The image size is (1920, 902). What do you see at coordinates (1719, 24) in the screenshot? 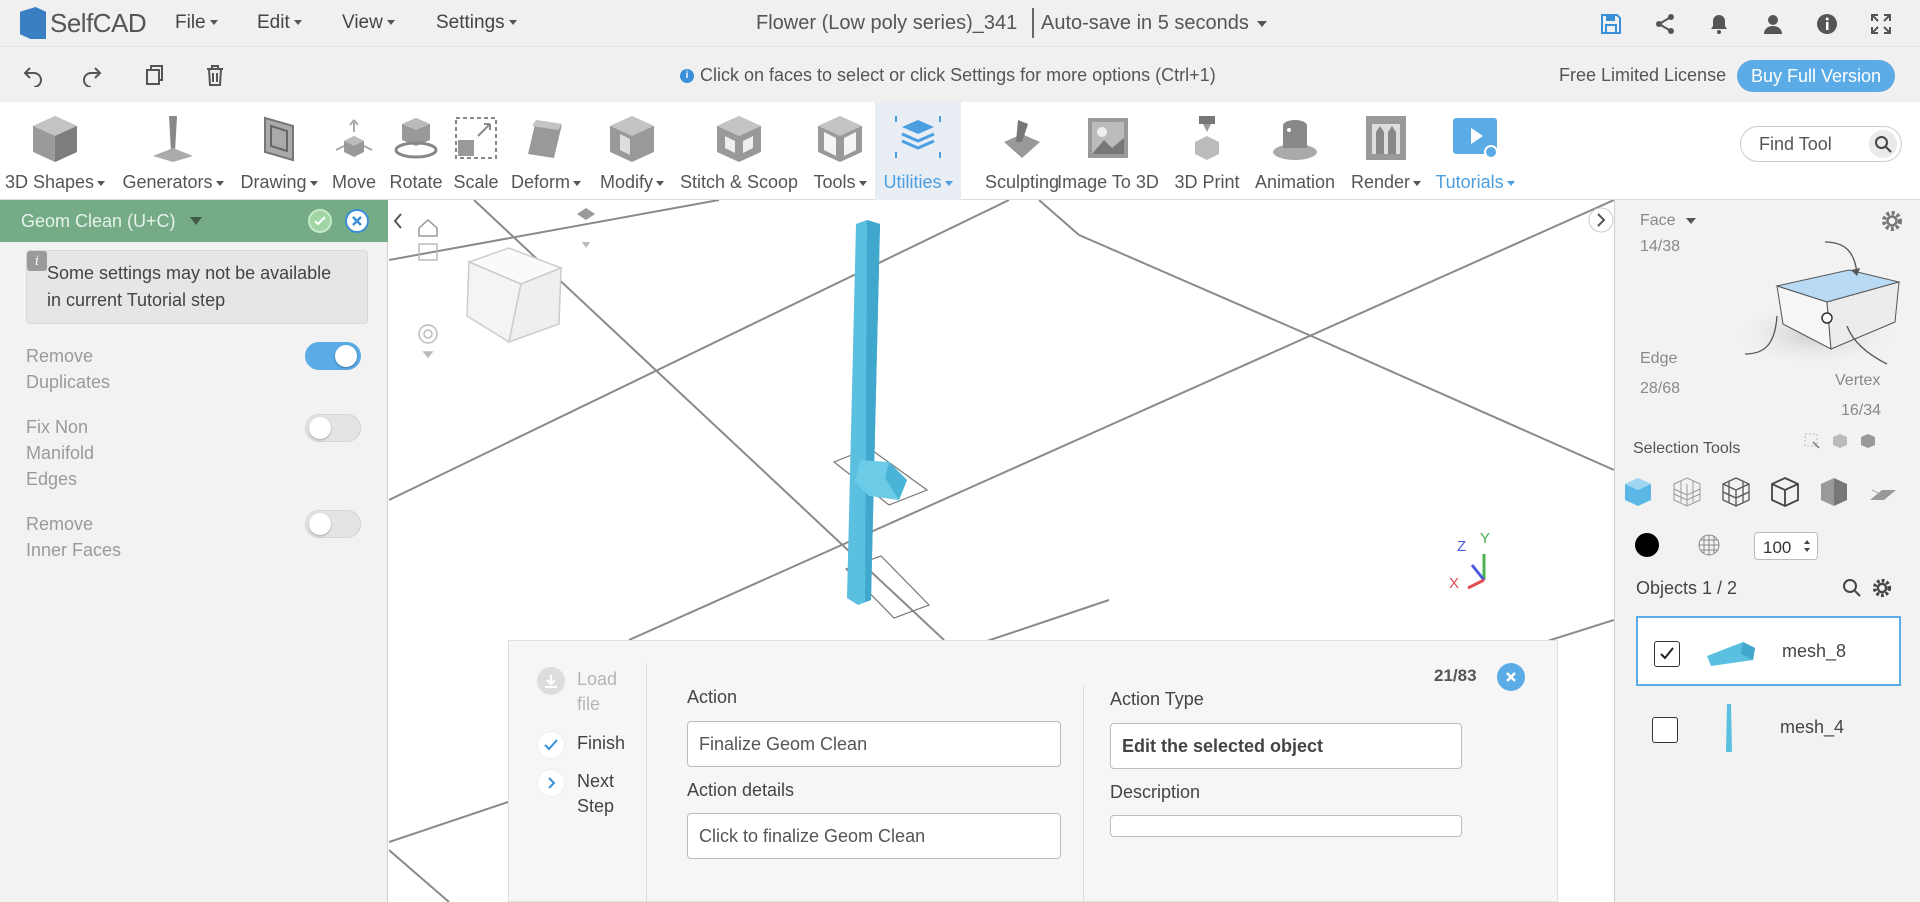
I see `notifications-bell-icon` at bounding box center [1719, 24].